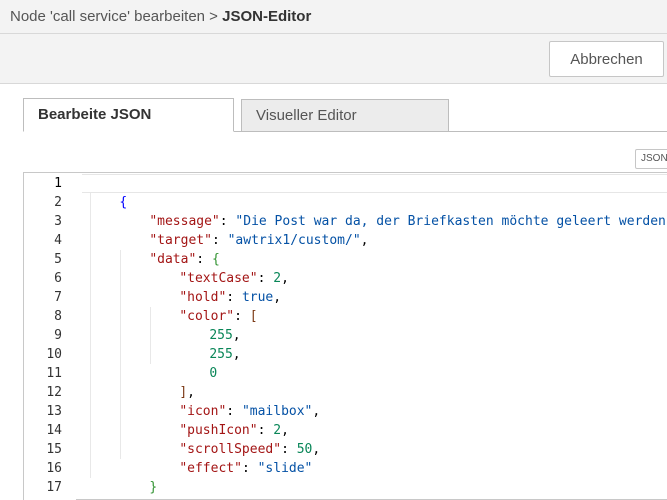  What do you see at coordinates (153, 487) in the screenshot?
I see `json-brace: }` at bounding box center [153, 487].